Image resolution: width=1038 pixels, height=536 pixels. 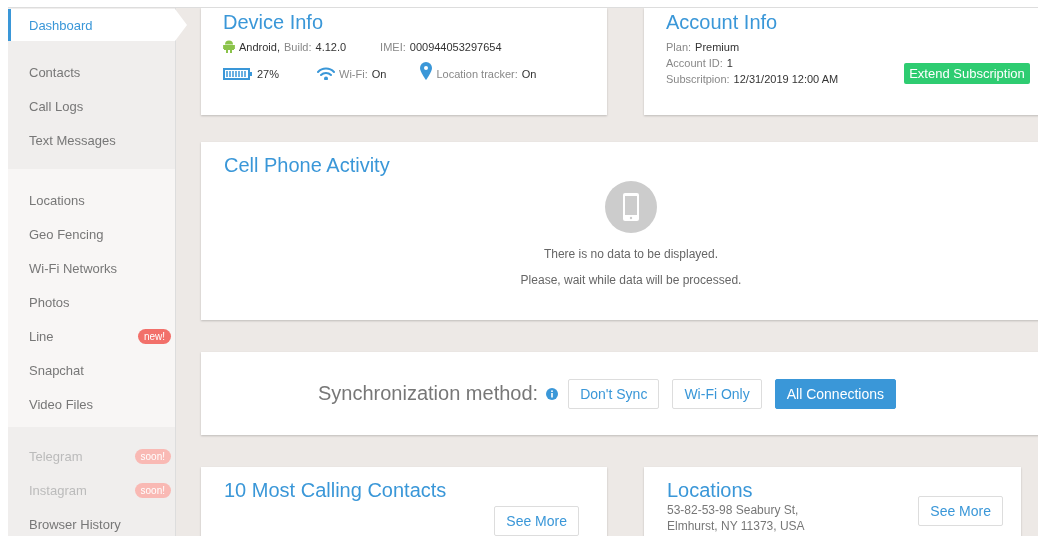 What do you see at coordinates (91, 521) in the screenshot?
I see `sidebar-item: Browser History` at bounding box center [91, 521].